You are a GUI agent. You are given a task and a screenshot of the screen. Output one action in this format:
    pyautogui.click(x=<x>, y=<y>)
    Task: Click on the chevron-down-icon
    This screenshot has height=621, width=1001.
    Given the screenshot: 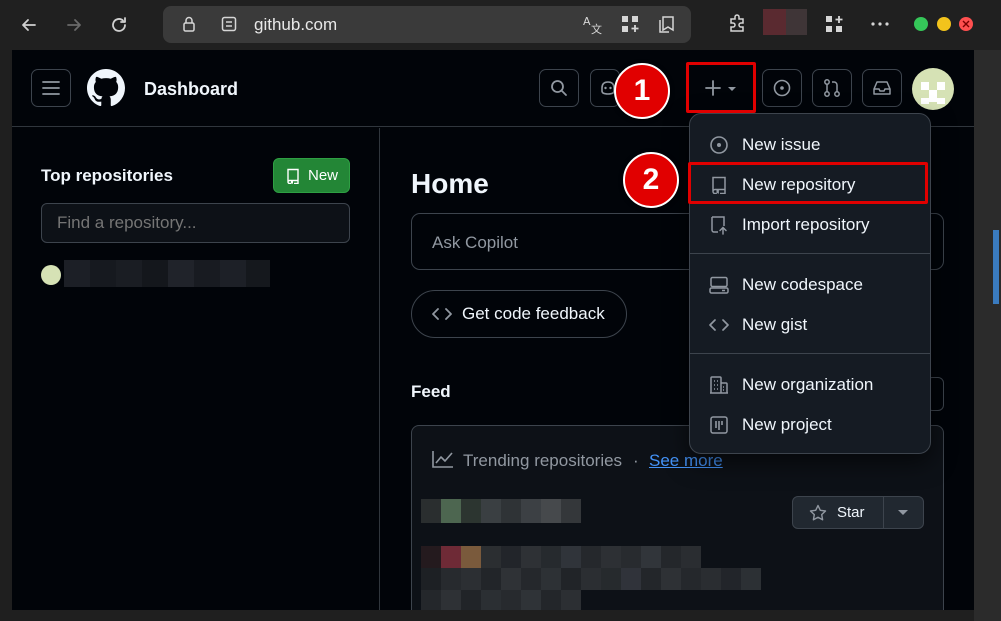 What is the action you would take?
    pyautogui.click(x=903, y=513)
    